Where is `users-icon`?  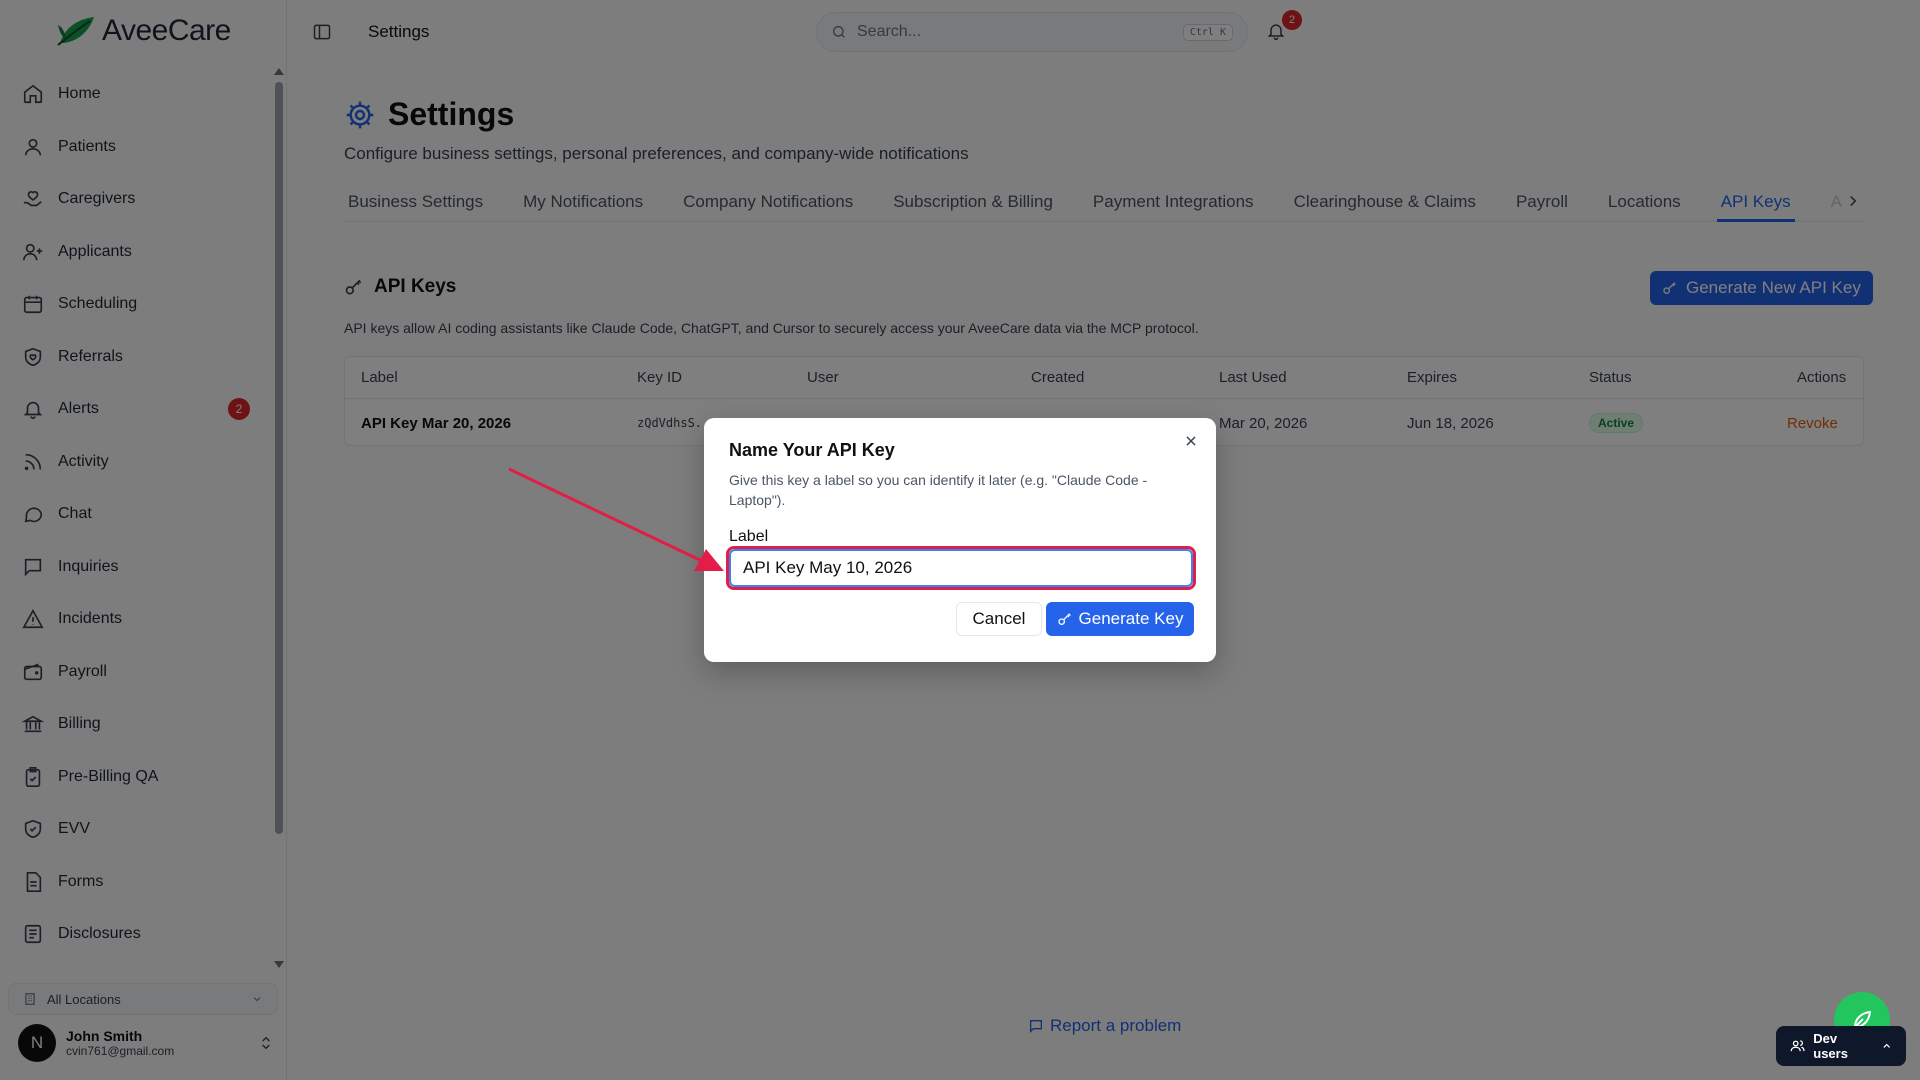
users-icon is located at coordinates (1797, 1046).